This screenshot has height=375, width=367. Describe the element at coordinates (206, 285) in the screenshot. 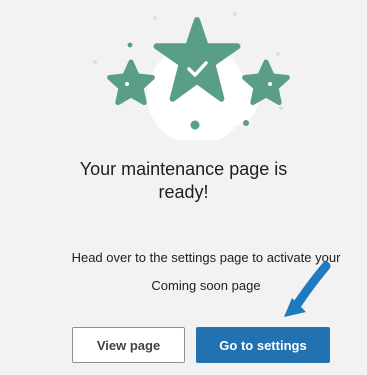

I see `description-line-2: Coming soon page` at that location.